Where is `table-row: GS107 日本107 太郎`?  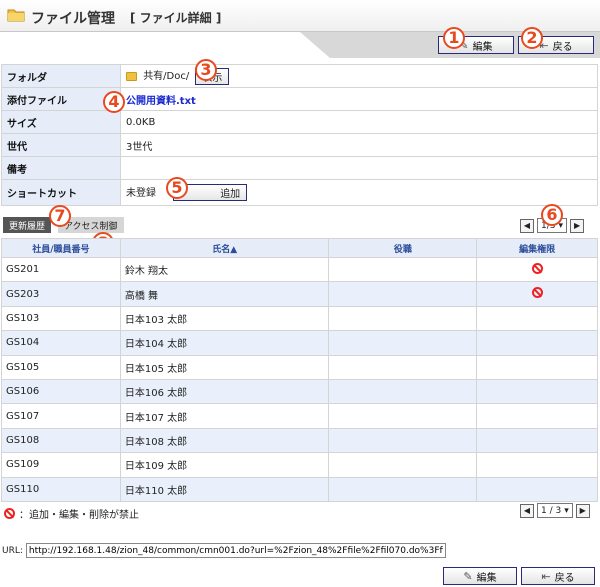
table-row: GS107 日本107 太郎 is located at coordinates (299, 416).